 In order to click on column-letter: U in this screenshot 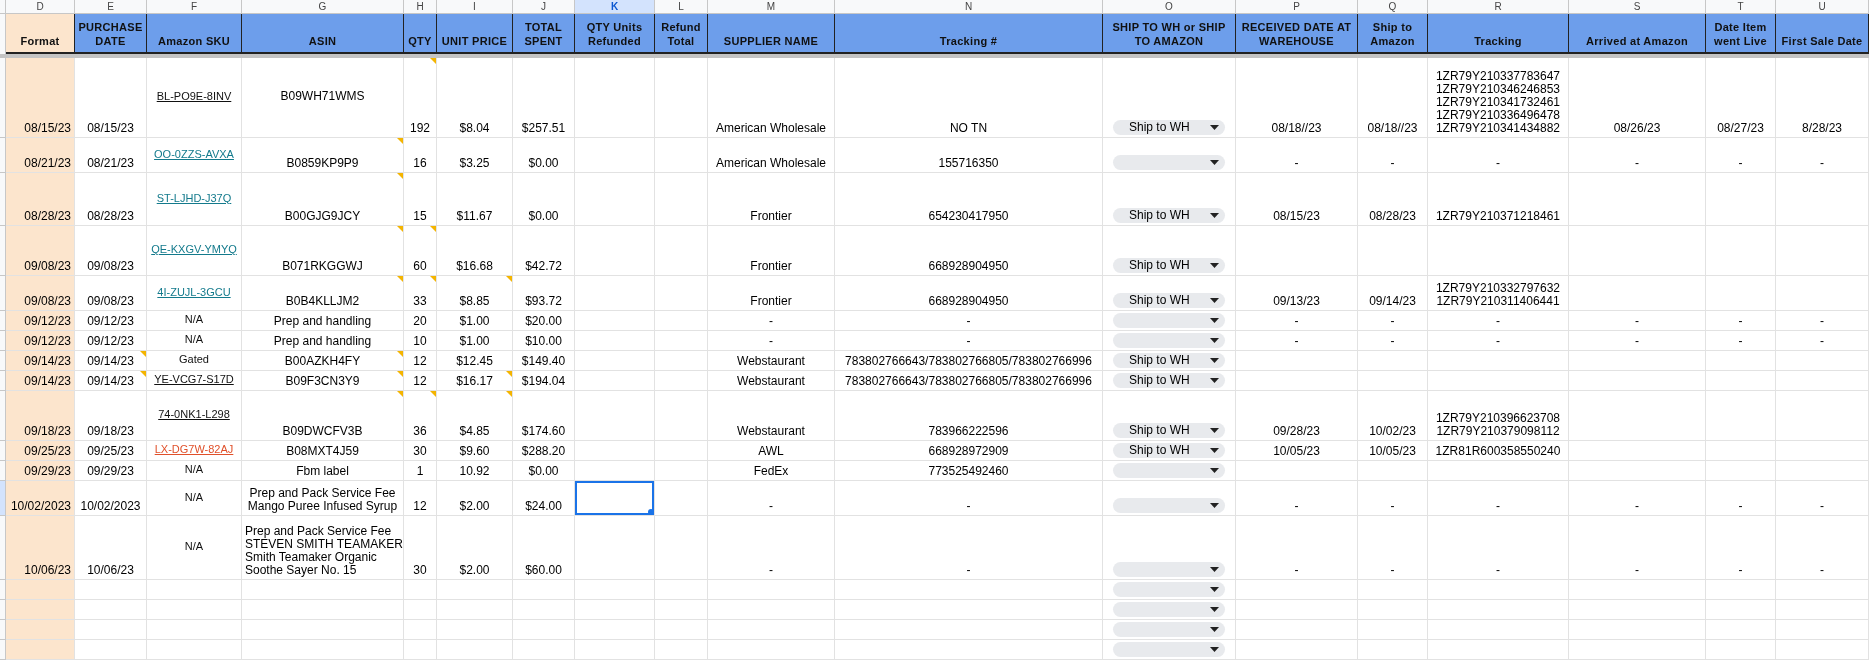, I will do `click(1822, 7)`.